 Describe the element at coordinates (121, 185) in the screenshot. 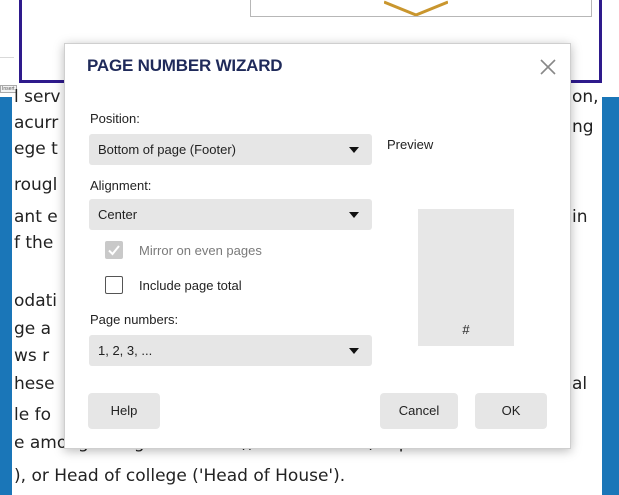

I see `alignment-label: Alignment:` at that location.